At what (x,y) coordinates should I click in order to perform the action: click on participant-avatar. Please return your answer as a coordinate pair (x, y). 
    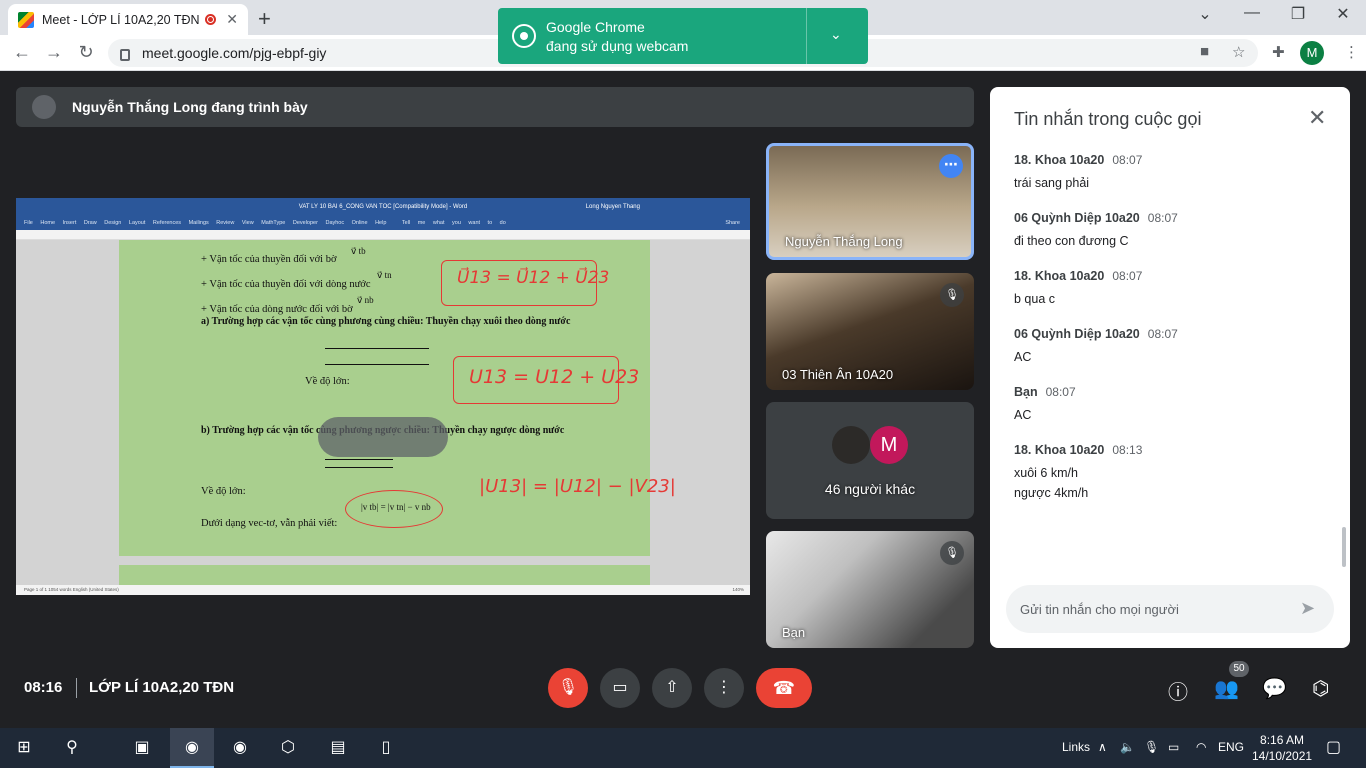
    Looking at the image, I should click on (851, 445).